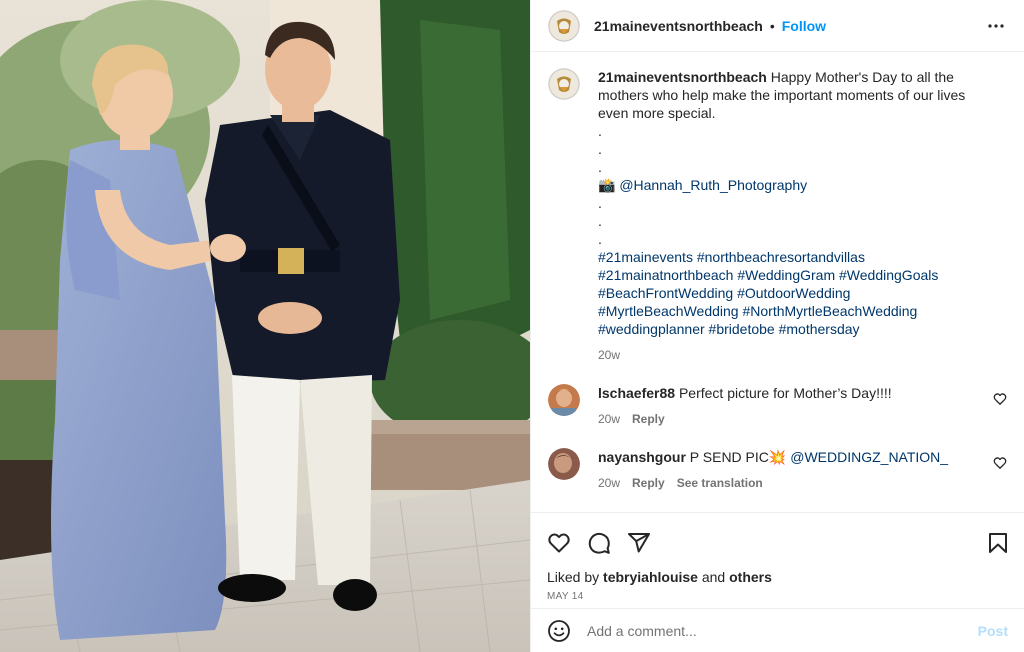 The width and height of the screenshot is (1024, 652). I want to click on emoji-smiley-icon, so click(559, 631).